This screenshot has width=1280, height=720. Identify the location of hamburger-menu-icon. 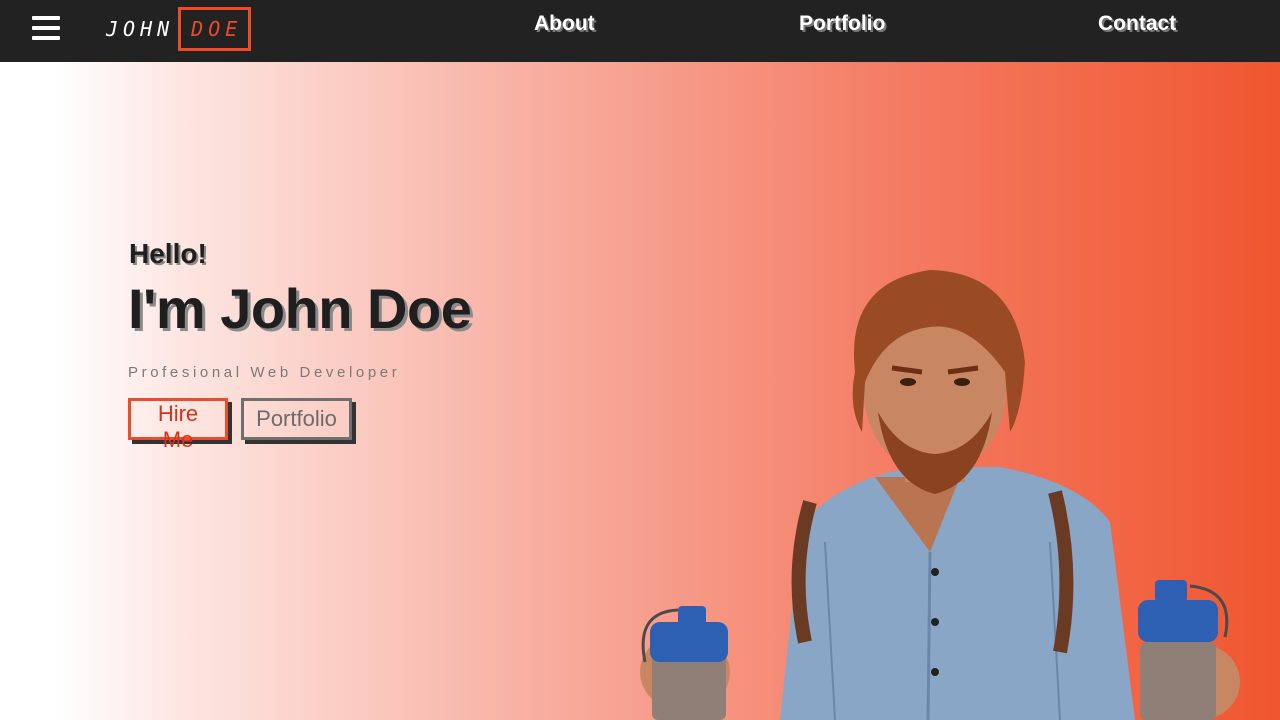
(46, 29).